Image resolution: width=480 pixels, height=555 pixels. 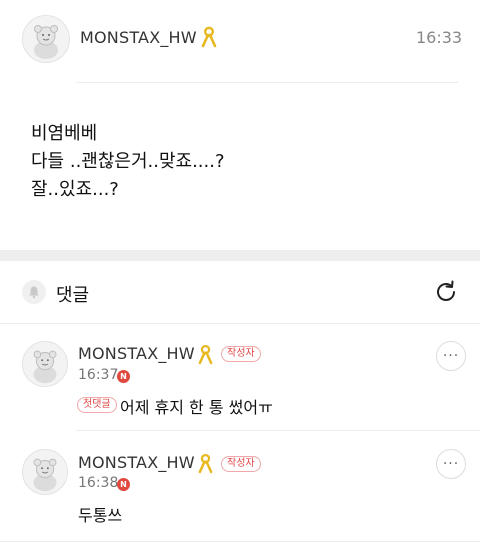 What do you see at coordinates (138, 37) in the screenshot?
I see `post-author-name: MONSTAX_HW` at bounding box center [138, 37].